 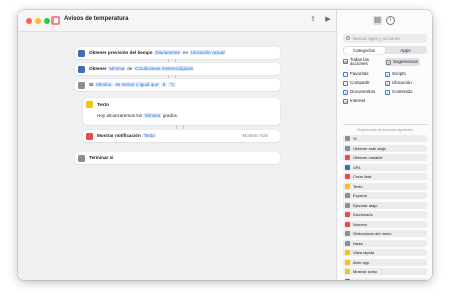 What do you see at coordinates (385, 224) in the screenshot?
I see `suggested-action-item: Número` at bounding box center [385, 224].